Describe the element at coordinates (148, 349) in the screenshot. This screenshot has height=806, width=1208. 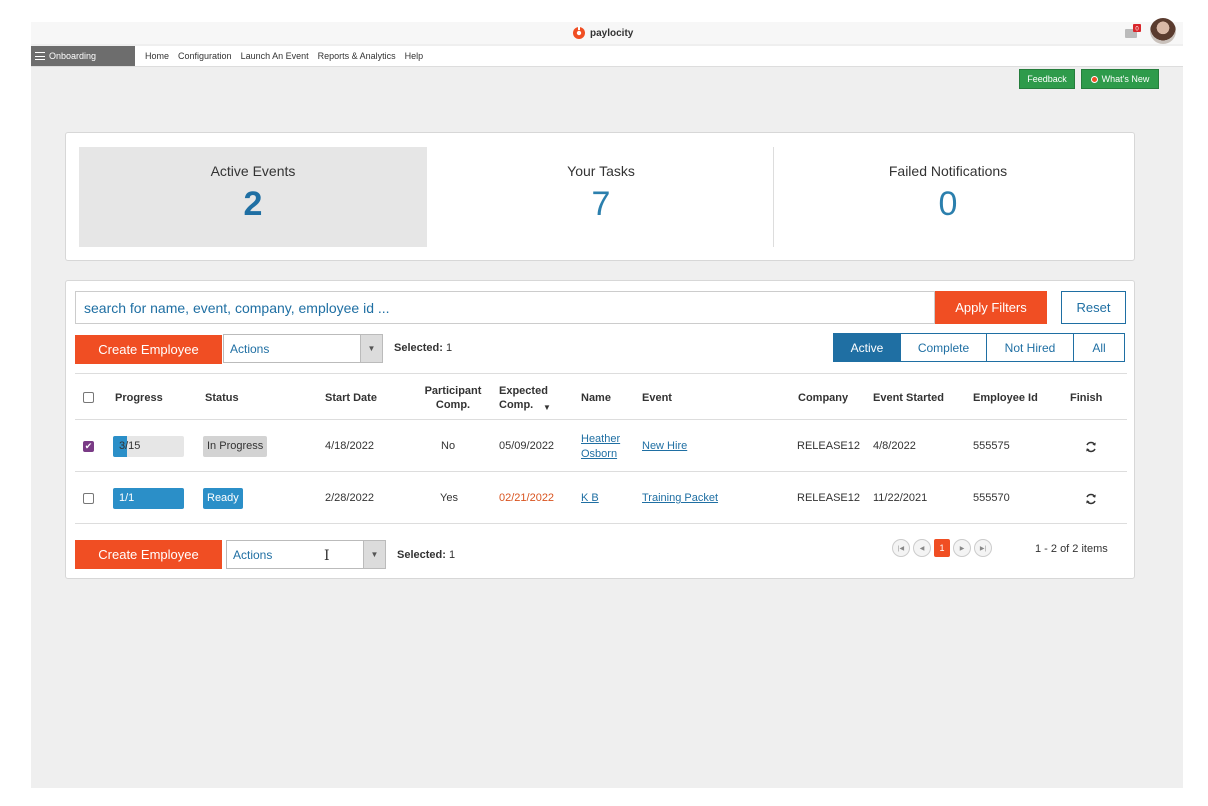
I see `create-employee-button: Create Employee` at that location.